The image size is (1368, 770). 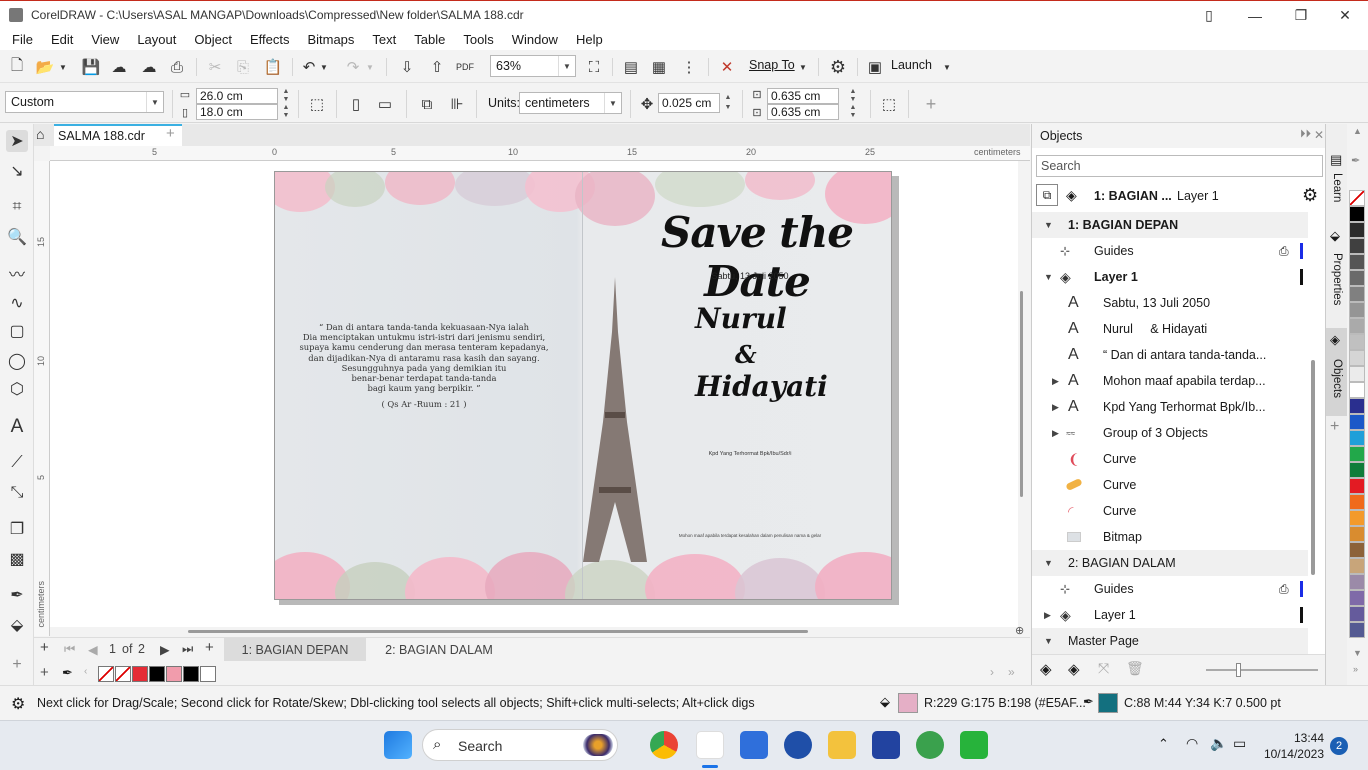 I want to click on tree-group-object: ▶ ≈≈ Group of 3 Objects, so click(x=1170, y=433).